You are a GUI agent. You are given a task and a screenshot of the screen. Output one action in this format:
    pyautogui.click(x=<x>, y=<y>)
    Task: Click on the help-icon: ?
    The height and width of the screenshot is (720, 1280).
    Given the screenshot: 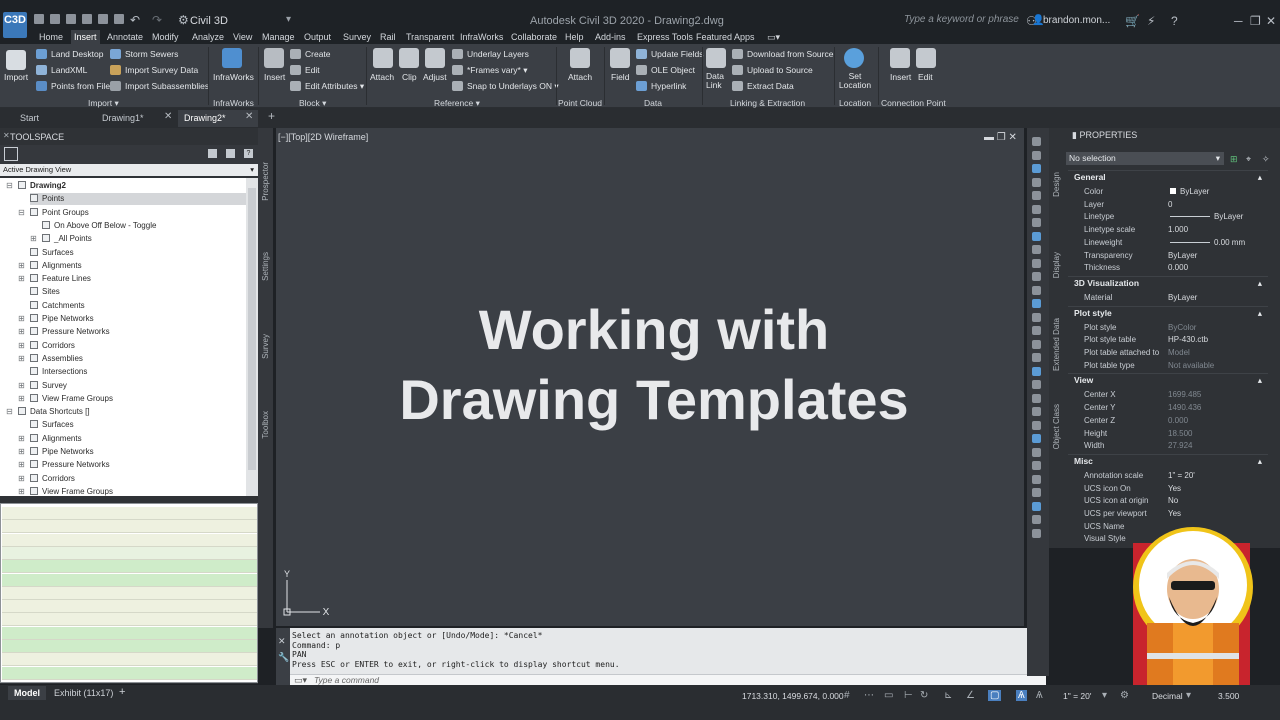 What is the action you would take?
    pyautogui.click(x=248, y=153)
    